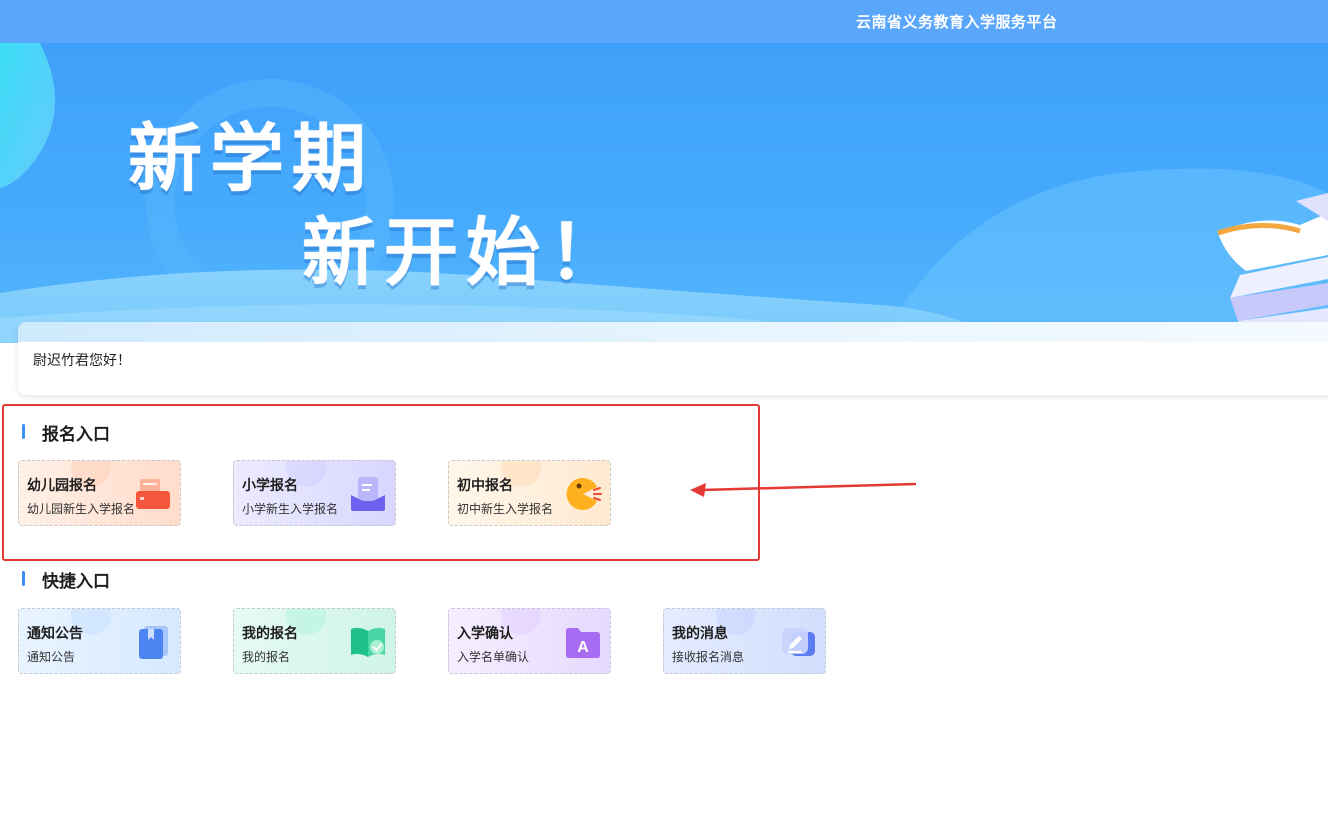  Describe the element at coordinates (251, 159) in the screenshot. I see `banner-slogan-line1: 新学期` at that location.